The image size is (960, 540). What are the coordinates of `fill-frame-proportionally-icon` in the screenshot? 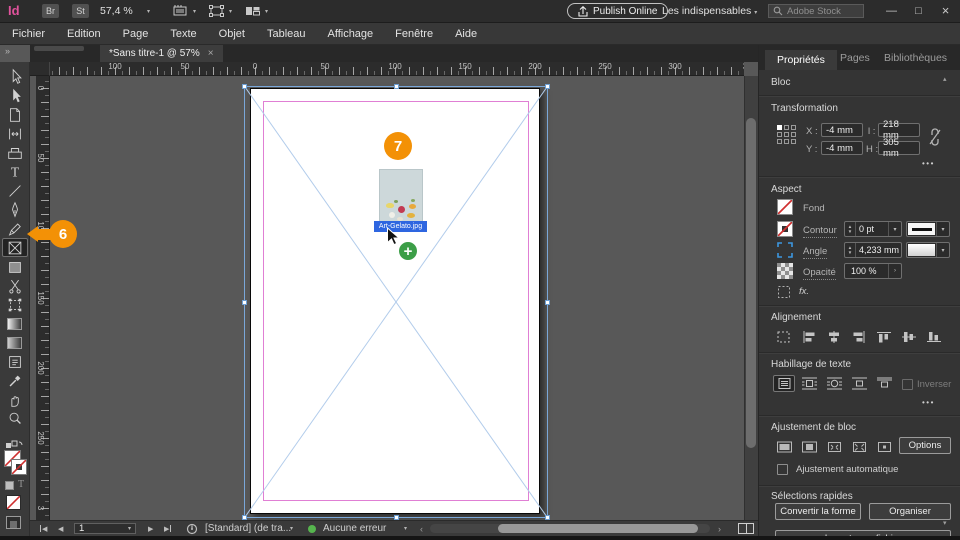 It's located at (784, 446).